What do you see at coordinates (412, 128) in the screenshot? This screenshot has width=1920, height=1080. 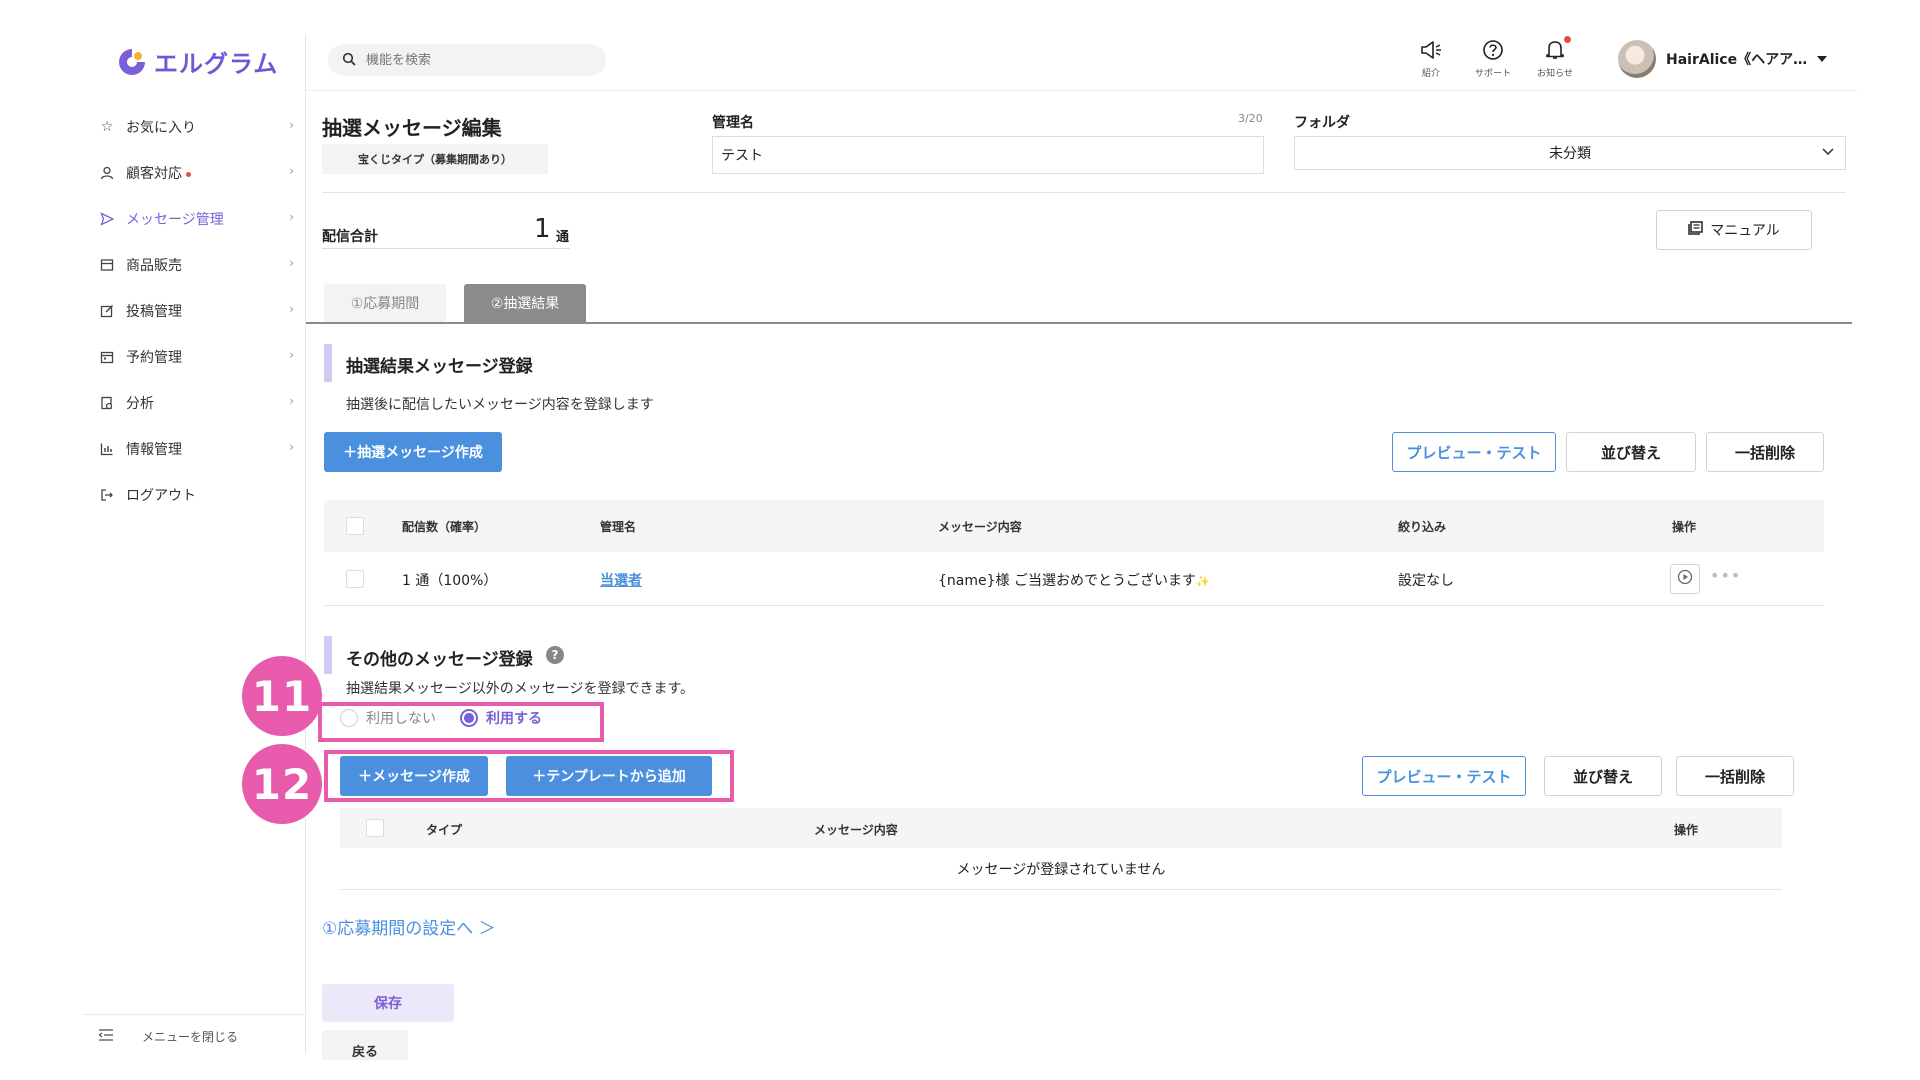 I see `page-title: 抽選メッセージ編集` at bounding box center [412, 128].